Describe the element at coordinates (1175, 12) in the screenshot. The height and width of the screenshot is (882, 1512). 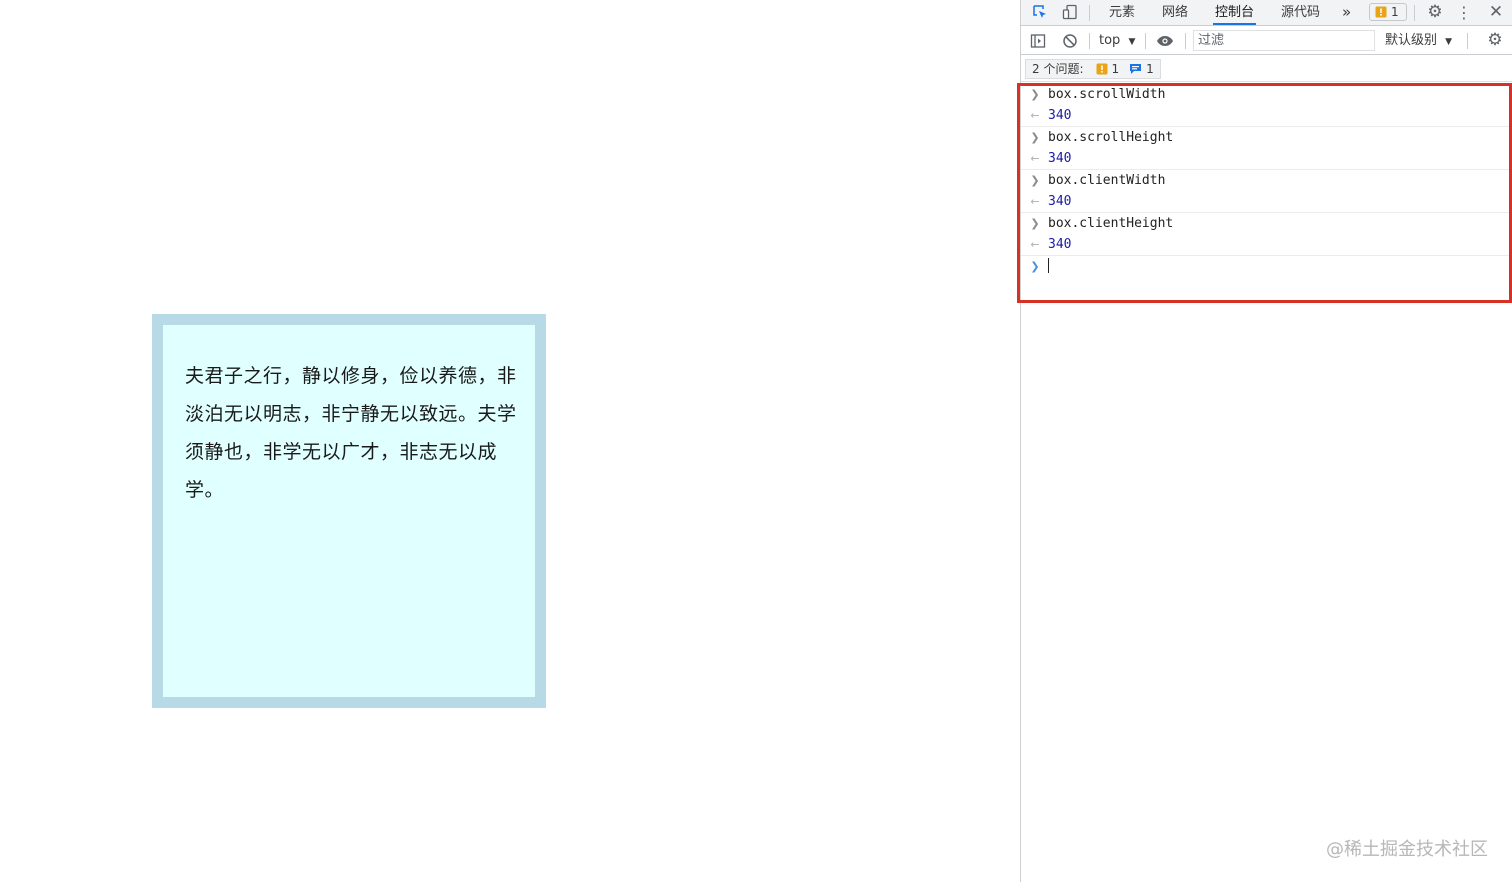
I see `tab-network: 网络` at that location.